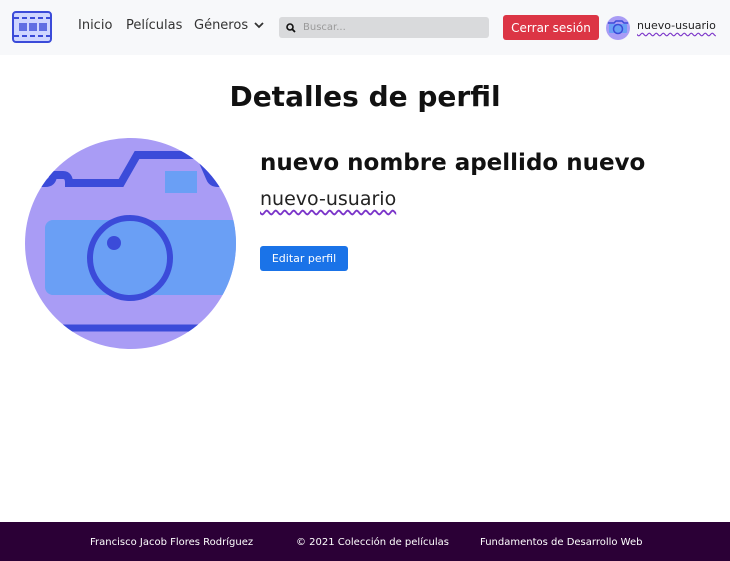 The width and height of the screenshot is (730, 561). Describe the element at coordinates (393, 27) in the screenshot. I see `search-input` at that location.